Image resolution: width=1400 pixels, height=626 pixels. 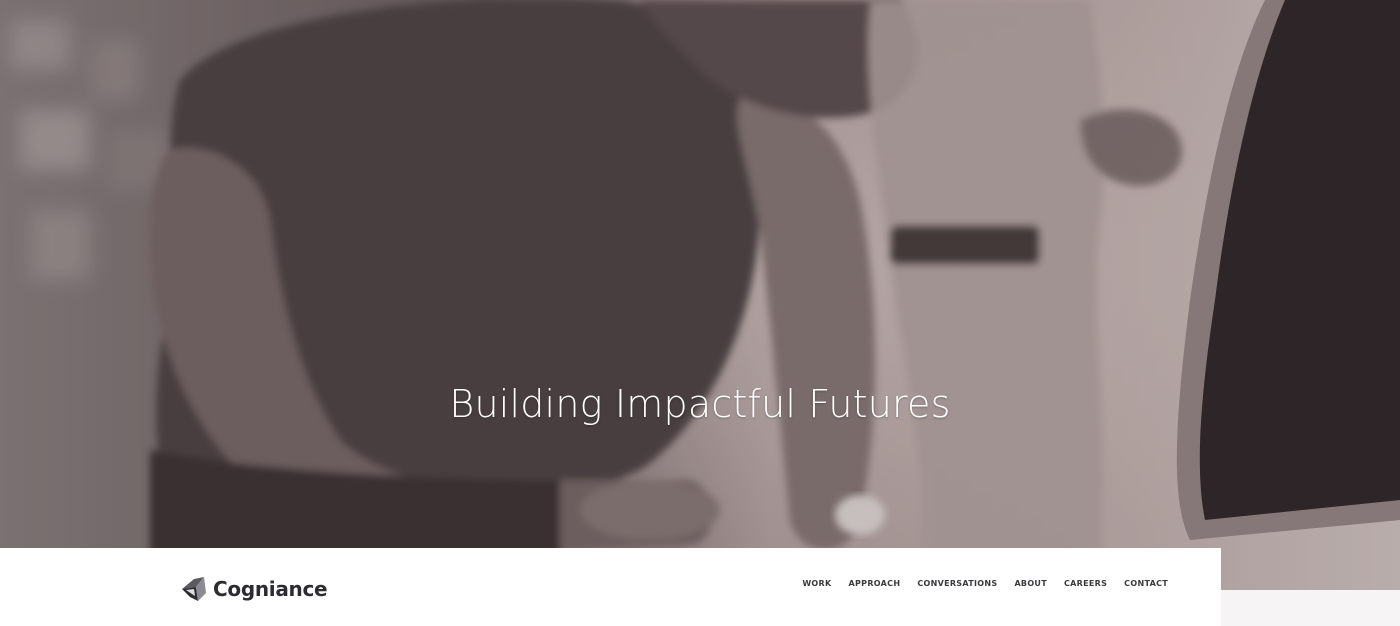 What do you see at coordinates (1030, 583) in the screenshot?
I see `nav-link-about: ABOUT` at bounding box center [1030, 583].